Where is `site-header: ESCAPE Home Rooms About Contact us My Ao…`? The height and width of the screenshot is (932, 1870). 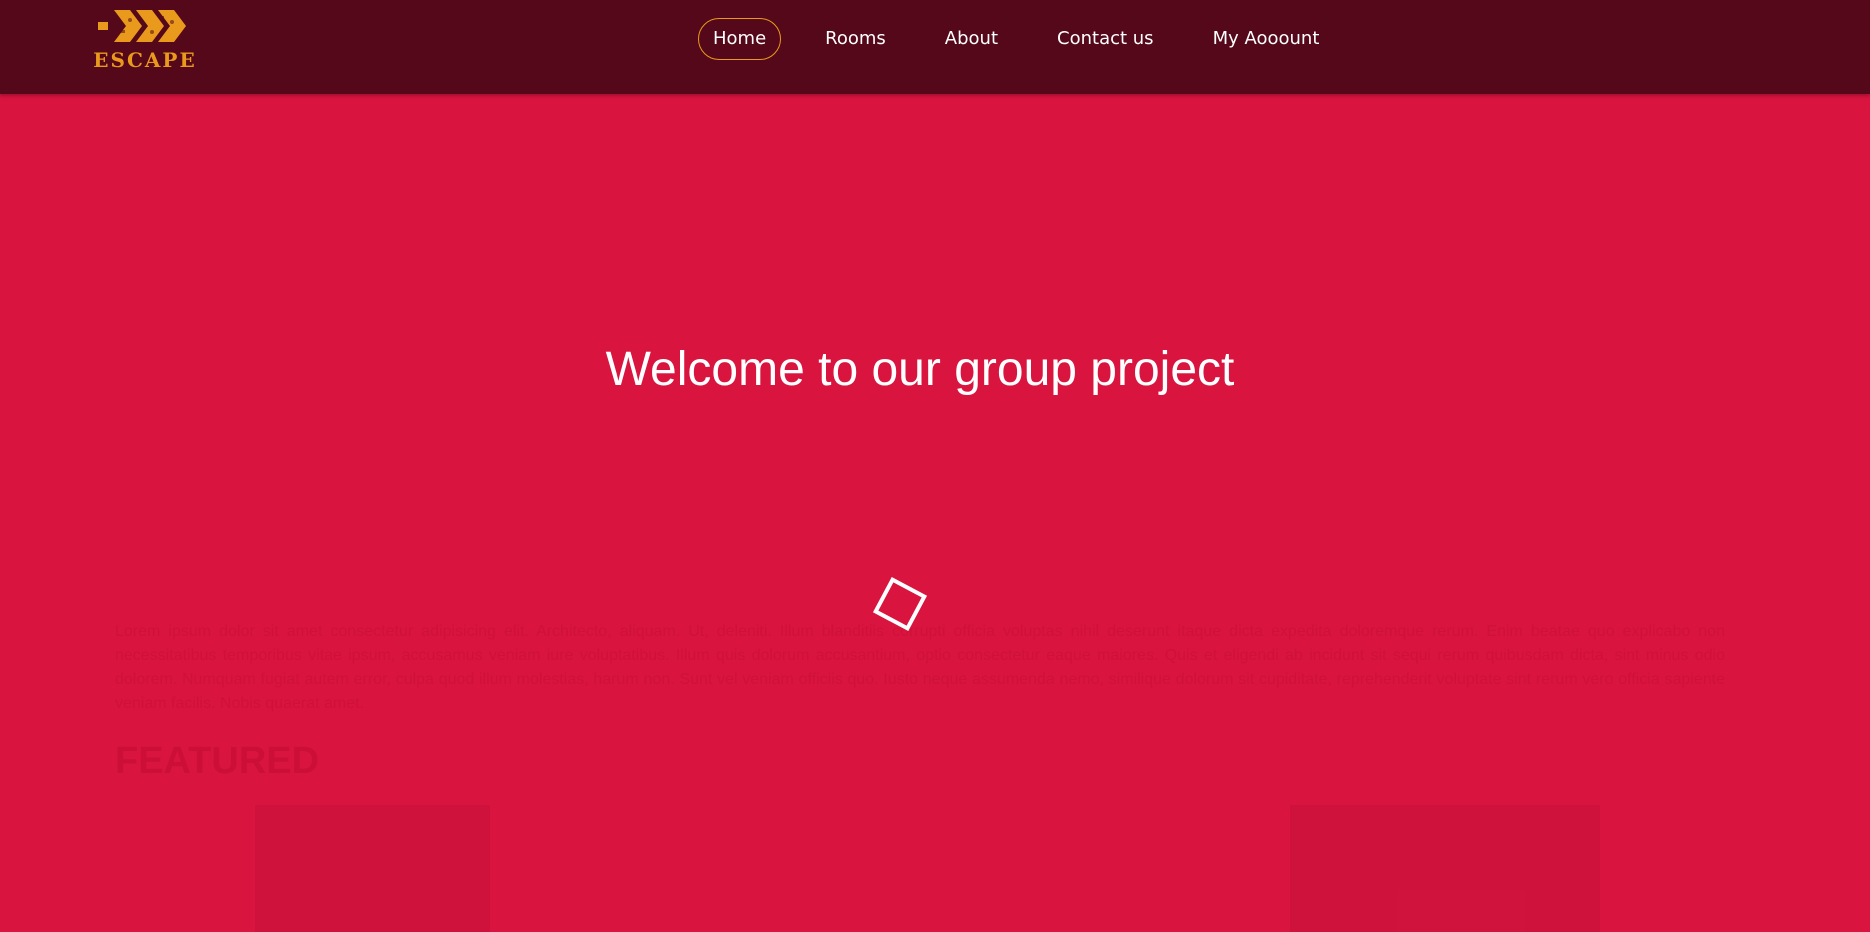 site-header: ESCAPE Home Rooms About Contact us My Ao… is located at coordinates (935, 47).